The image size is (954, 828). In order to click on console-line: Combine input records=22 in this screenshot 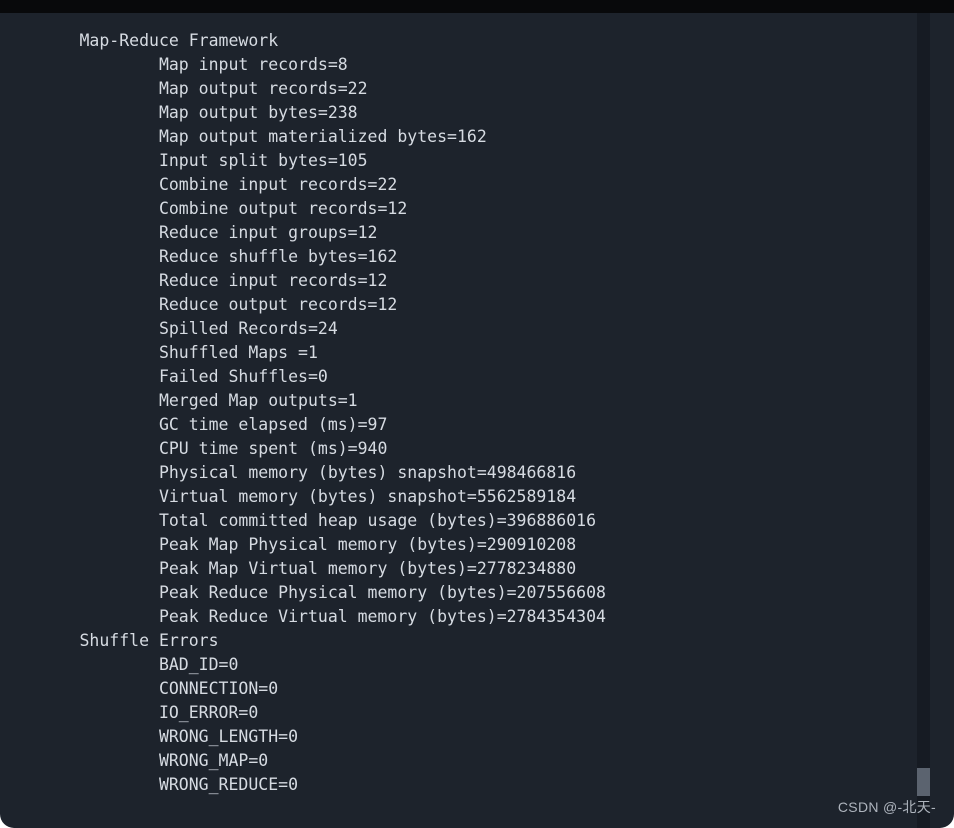, I will do `click(199, 184)`.